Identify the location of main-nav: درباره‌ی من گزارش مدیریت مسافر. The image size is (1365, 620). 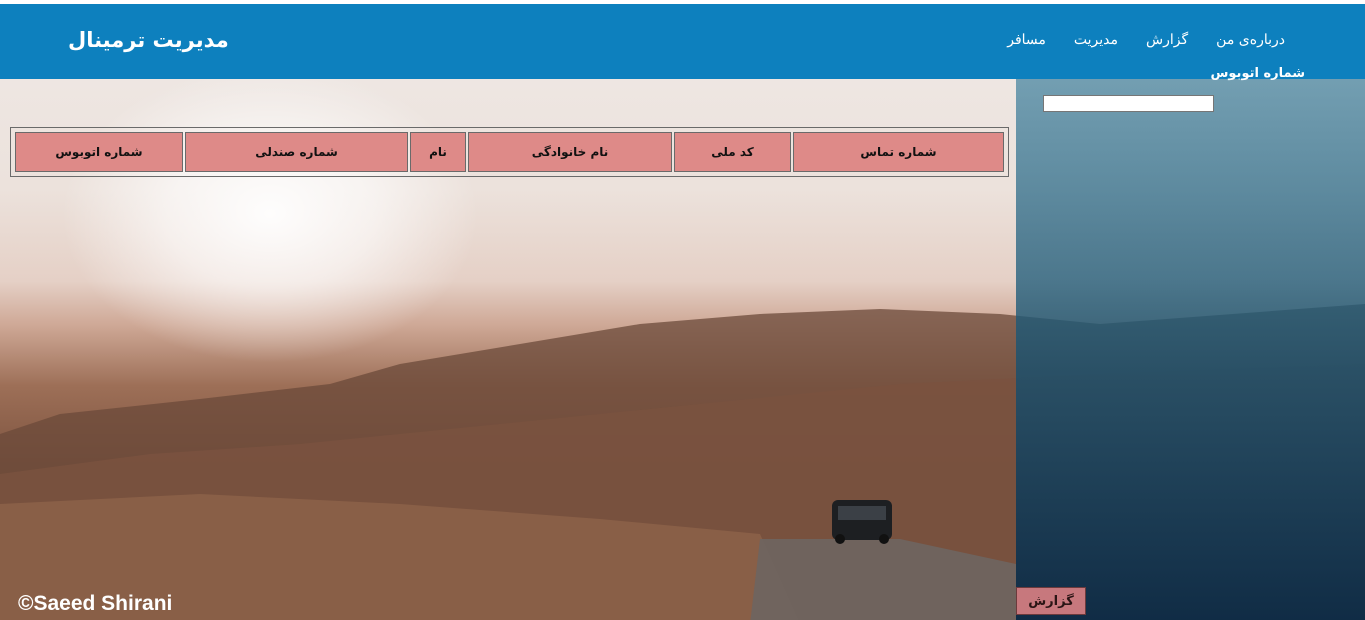
(1146, 40).